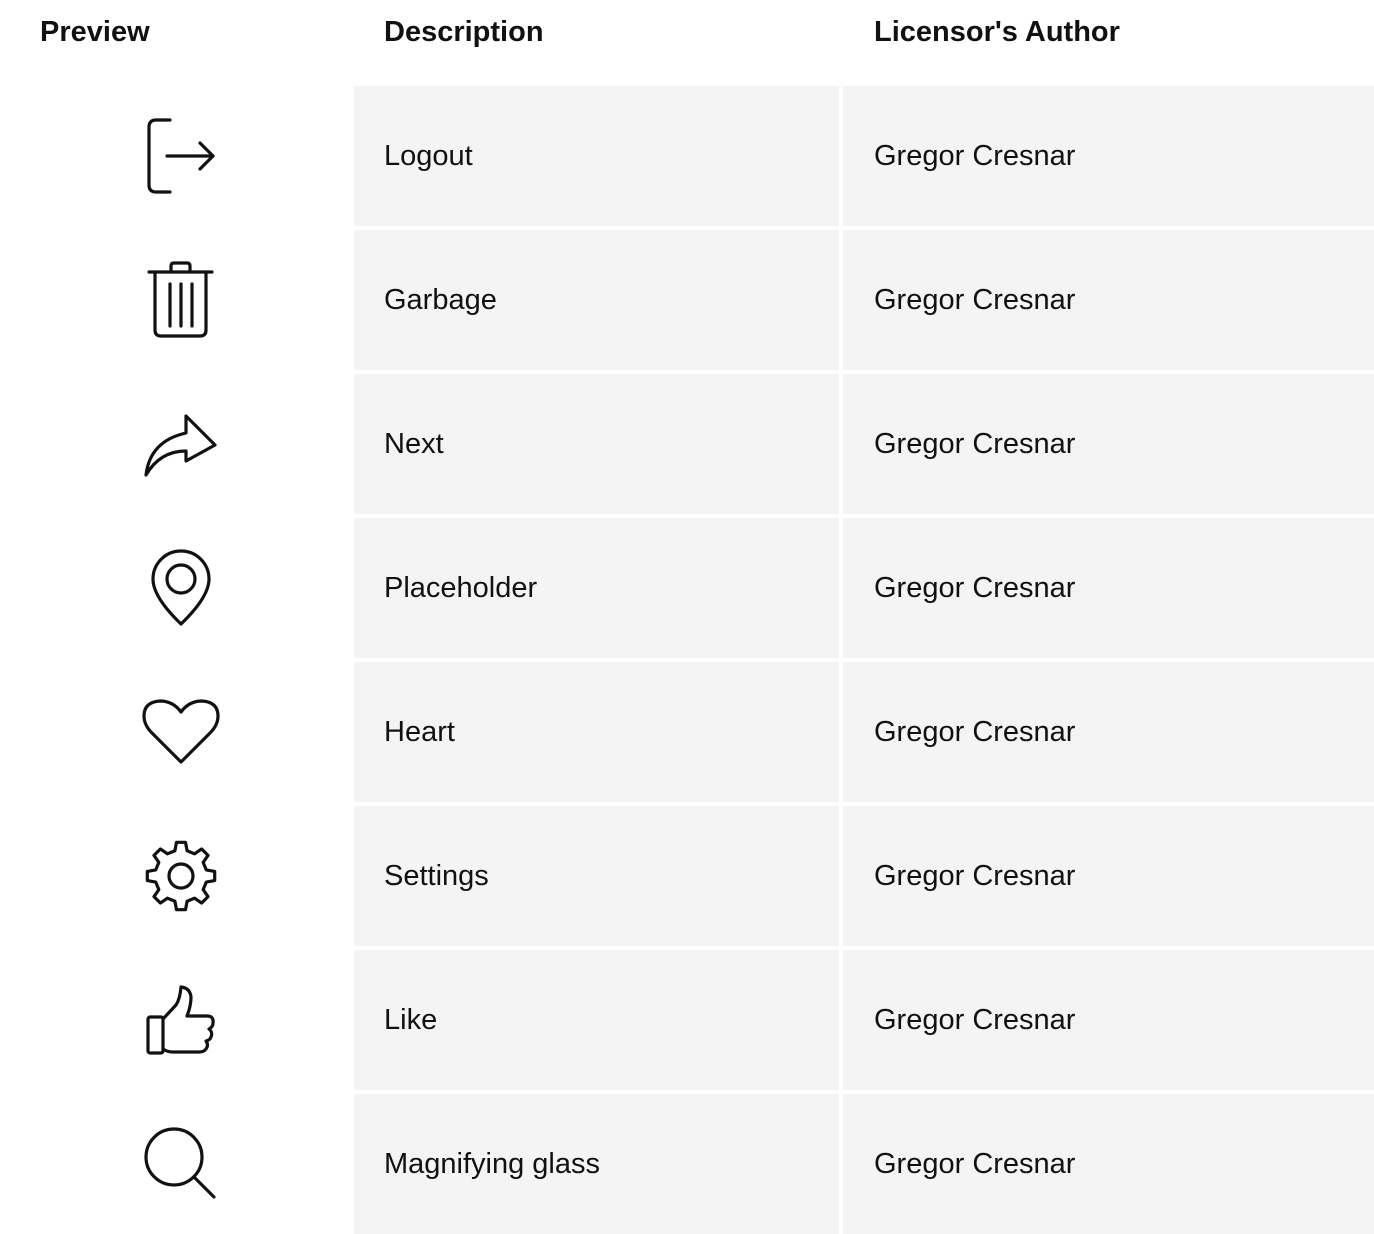 The image size is (1374, 1234). What do you see at coordinates (180, 1020) in the screenshot?
I see `thumbs-up-icon` at bounding box center [180, 1020].